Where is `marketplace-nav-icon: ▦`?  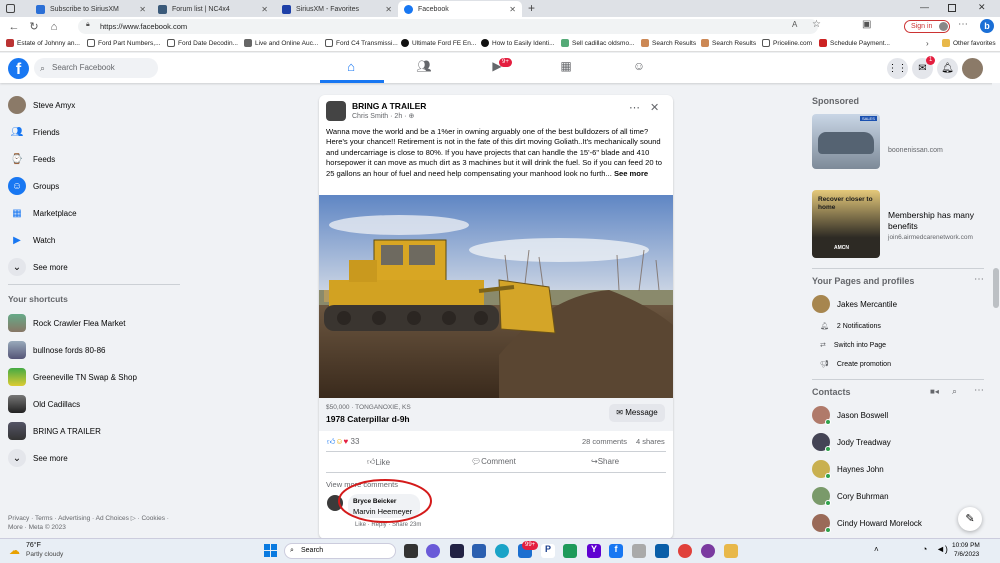
marketplace-nav-icon: ▦ is located at coordinates (566, 68).